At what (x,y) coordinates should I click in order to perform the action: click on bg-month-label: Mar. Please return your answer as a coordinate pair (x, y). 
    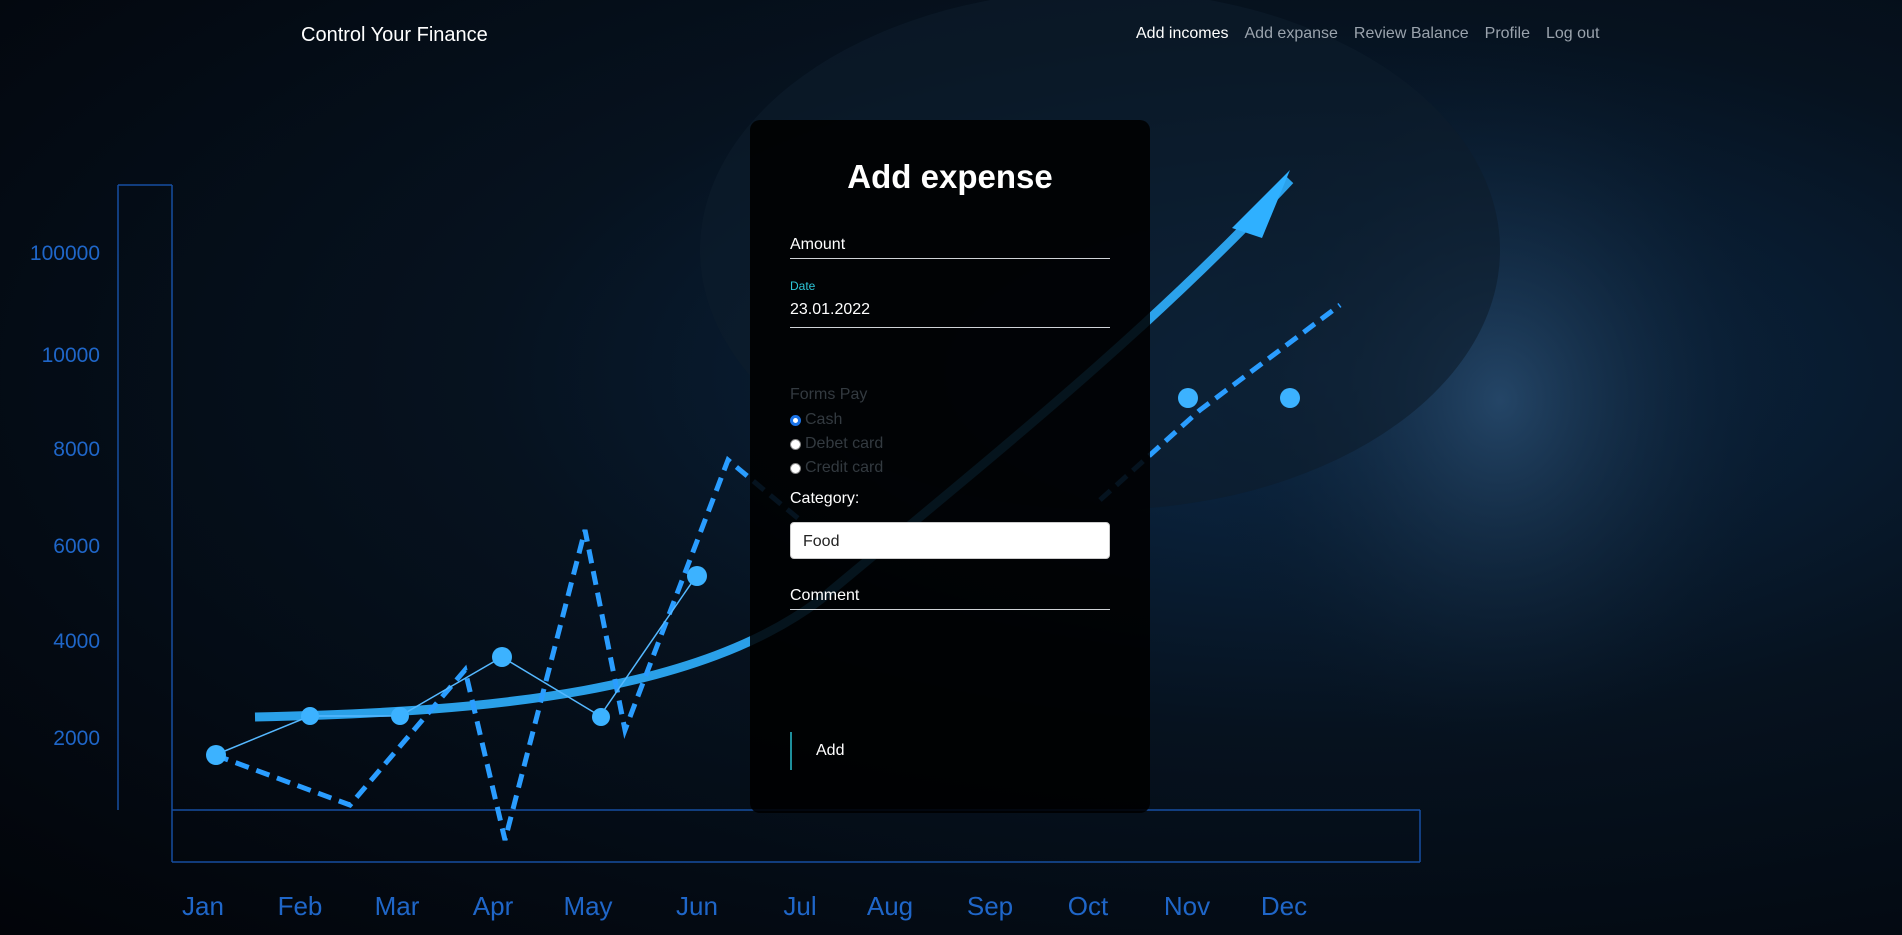
    Looking at the image, I should click on (397, 906).